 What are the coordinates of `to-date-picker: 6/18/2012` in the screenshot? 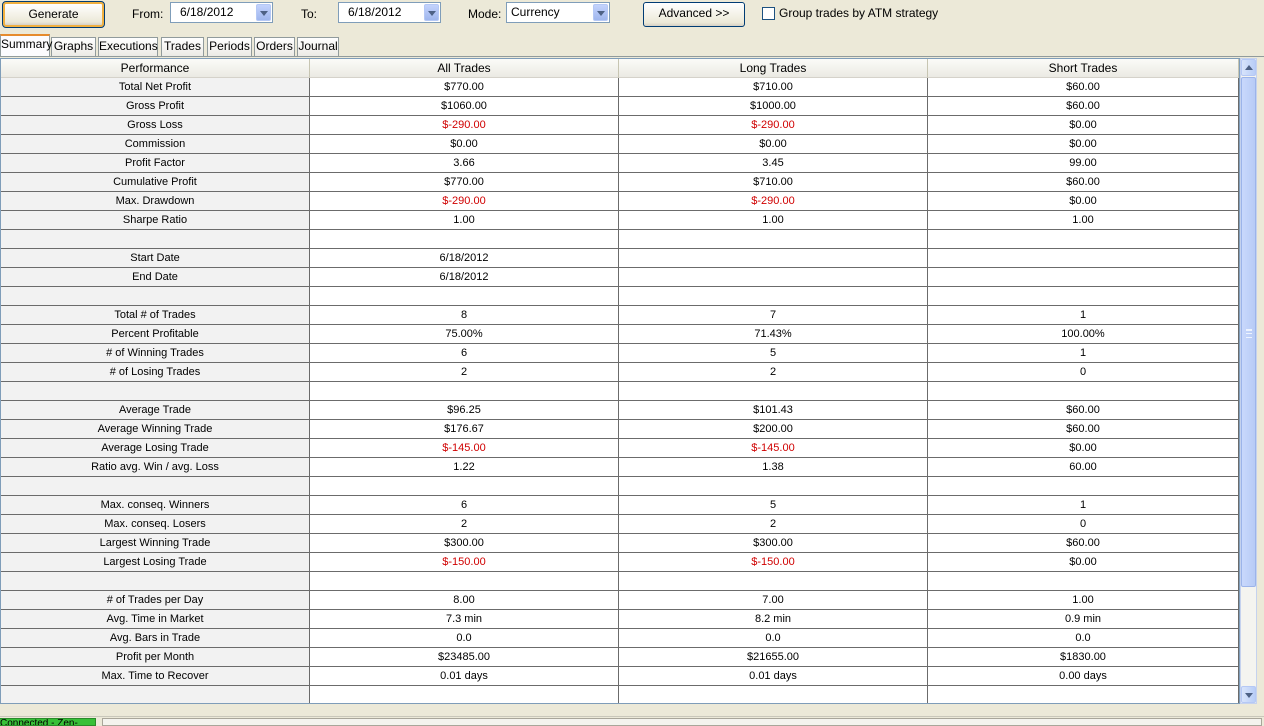 It's located at (389, 12).